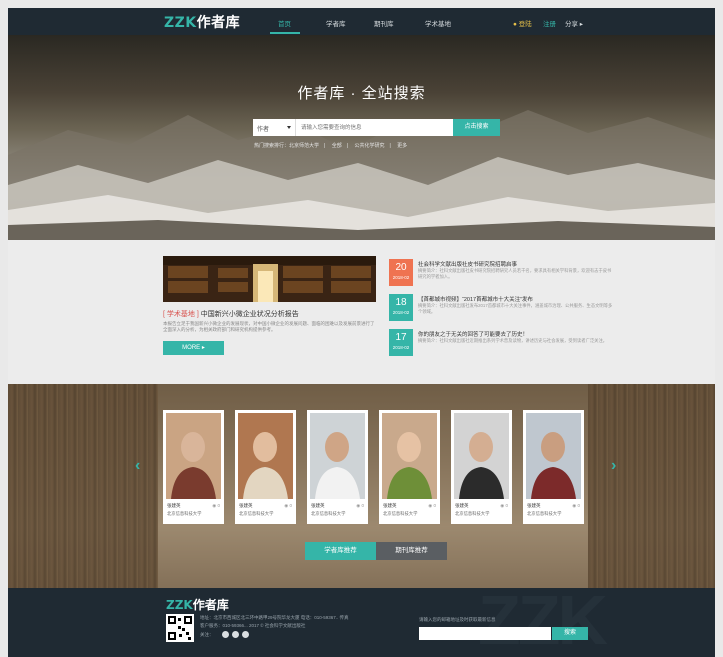 The width and height of the screenshot is (723, 657). I want to click on share-menu: 分享 ▸, so click(574, 23).